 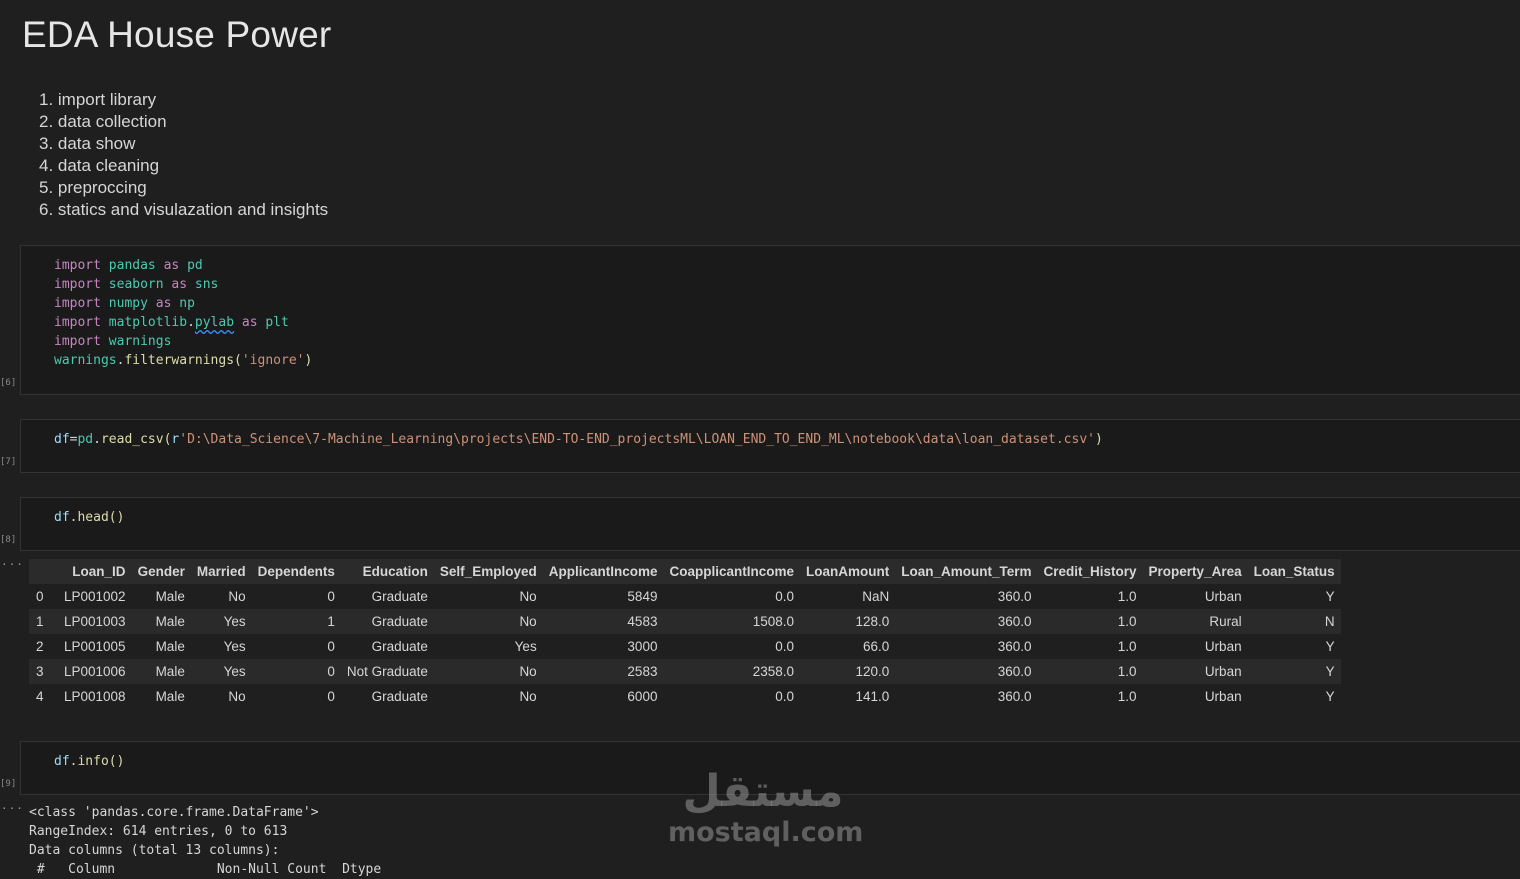 What do you see at coordinates (177, 34) in the screenshot?
I see `notebook-title: EDA House Power` at bounding box center [177, 34].